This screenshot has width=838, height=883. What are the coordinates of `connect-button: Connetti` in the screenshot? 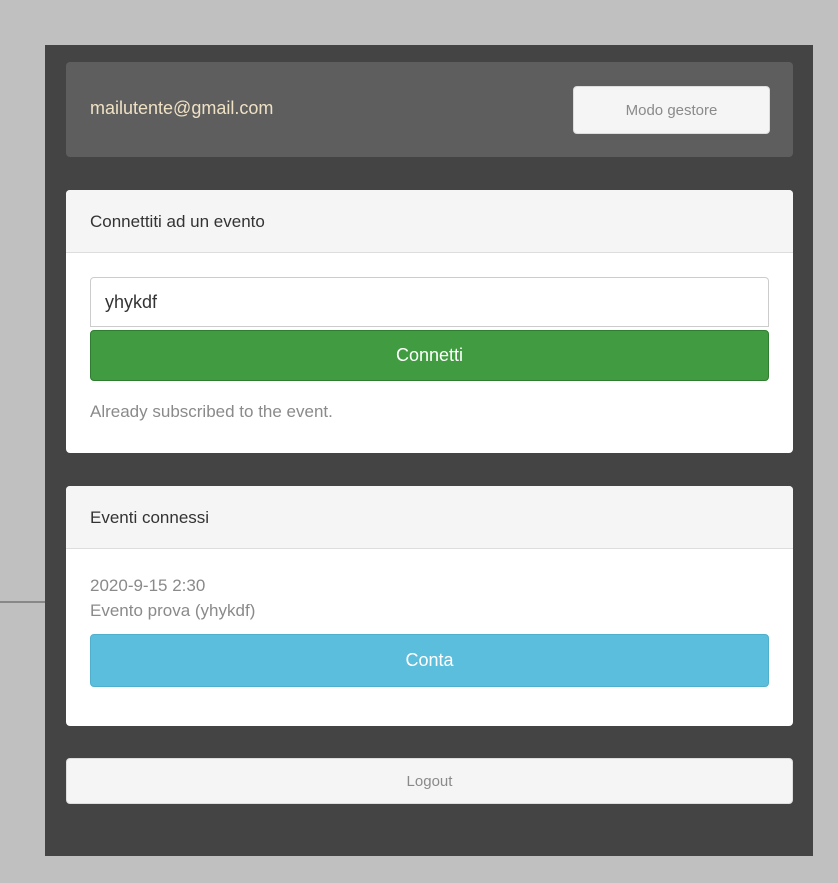 It's located at (429, 355).